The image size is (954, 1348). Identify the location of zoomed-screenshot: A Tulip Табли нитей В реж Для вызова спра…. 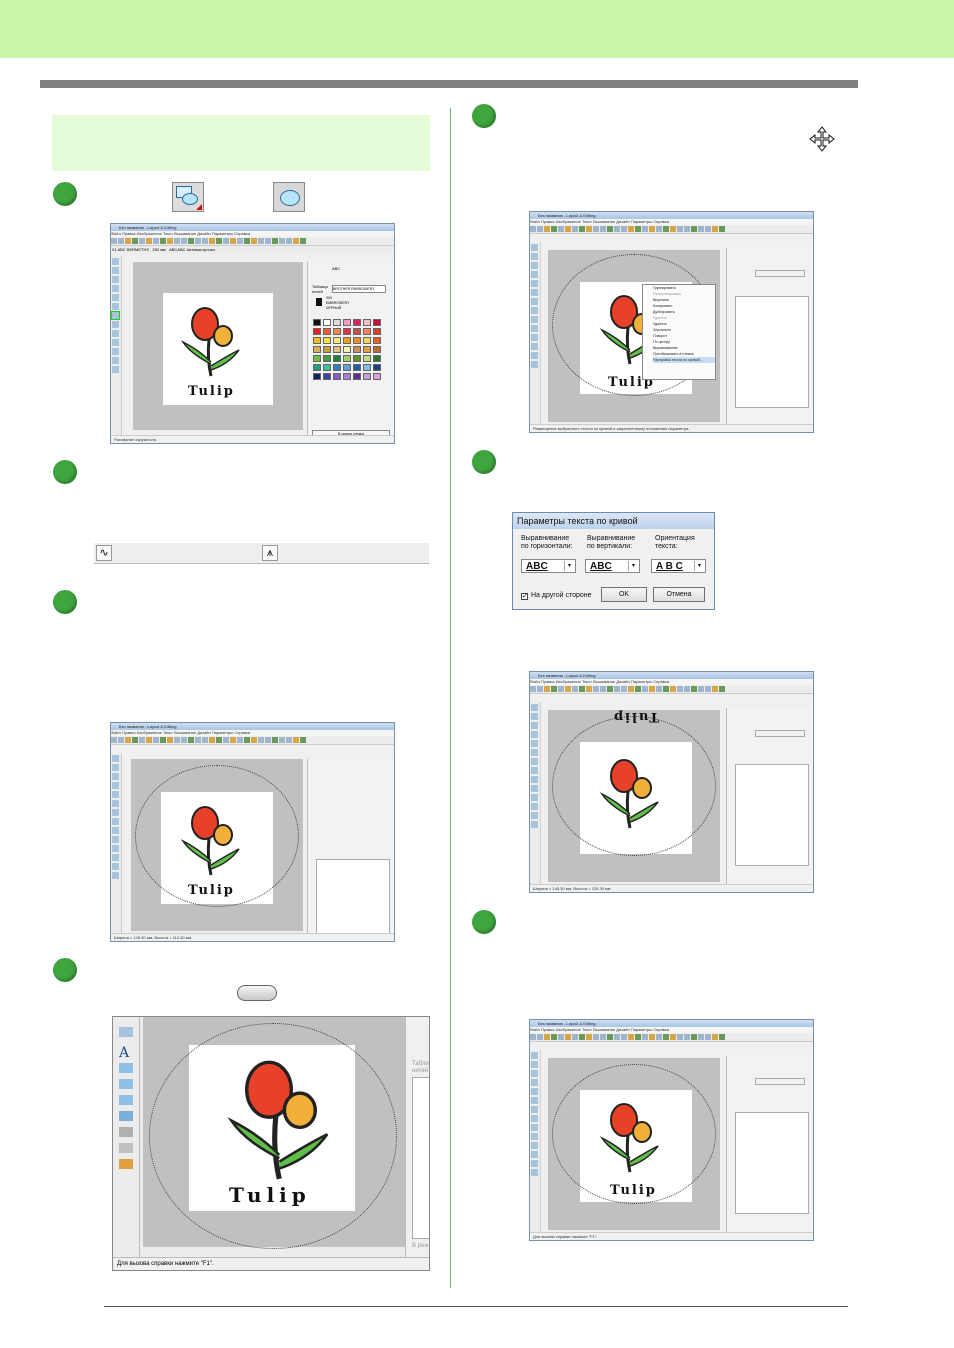
(271, 1143).